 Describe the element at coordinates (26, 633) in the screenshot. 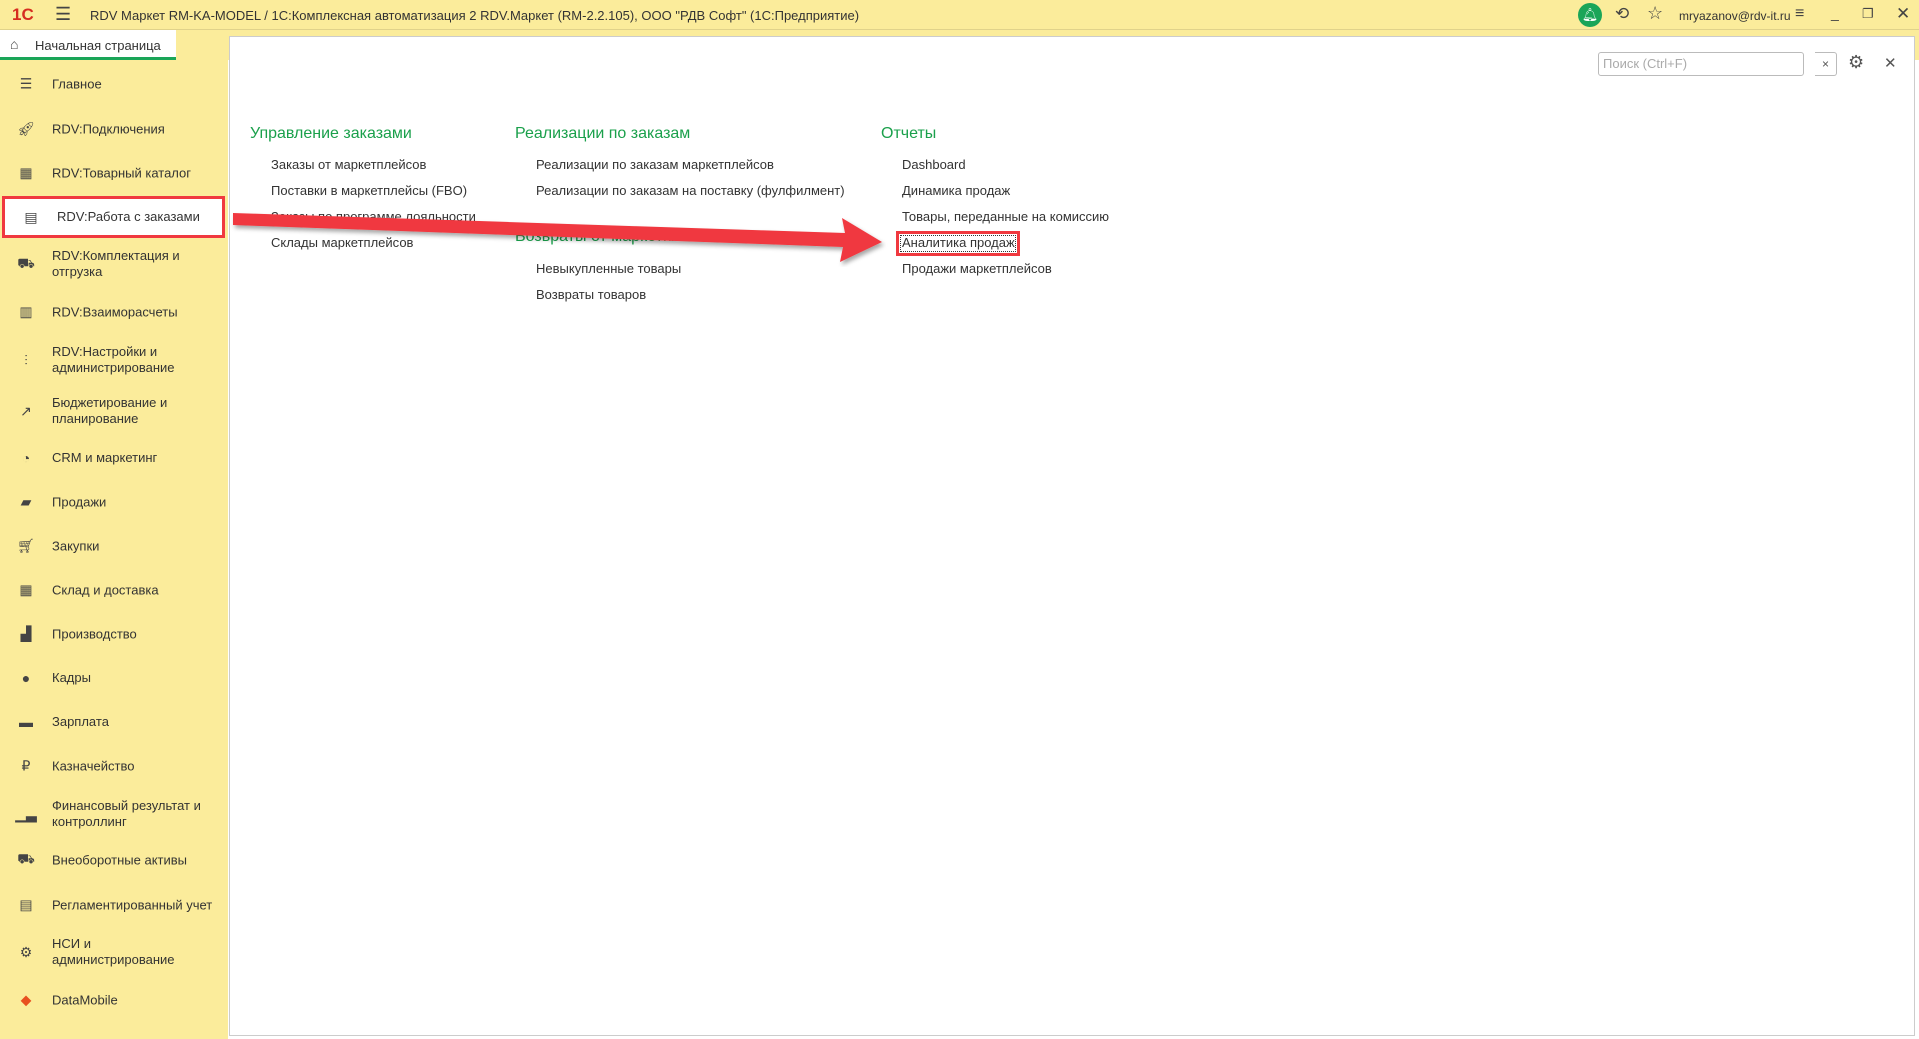

I see `factory-icon: ▟` at that location.